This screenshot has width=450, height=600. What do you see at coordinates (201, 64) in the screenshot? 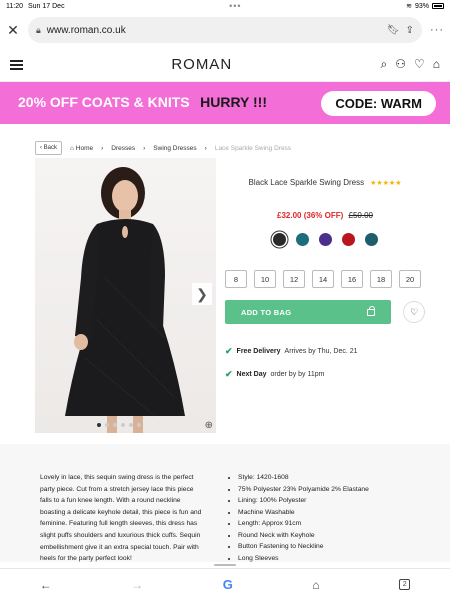
I see `site-logo: ROMAN` at bounding box center [201, 64].